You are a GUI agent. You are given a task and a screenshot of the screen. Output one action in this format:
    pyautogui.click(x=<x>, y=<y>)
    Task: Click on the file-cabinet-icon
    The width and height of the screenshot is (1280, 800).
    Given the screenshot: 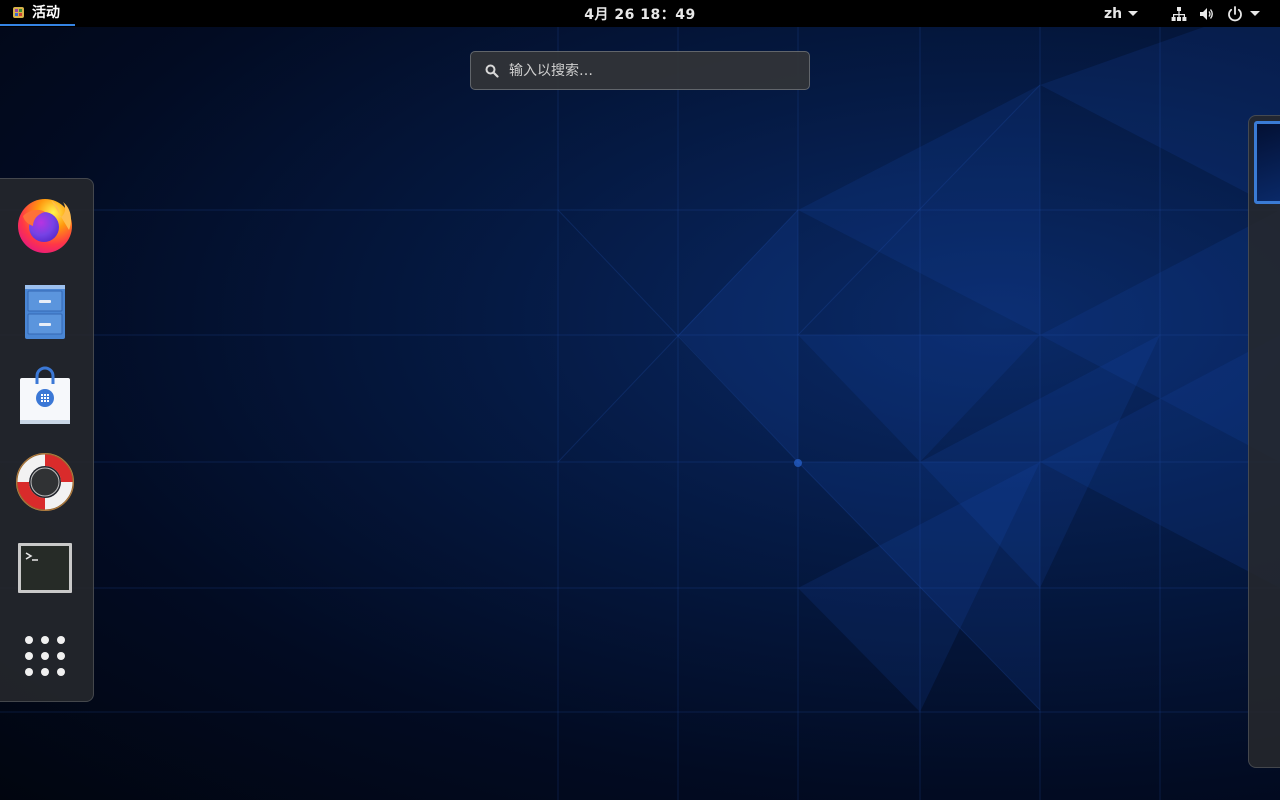 What is the action you would take?
    pyautogui.click(x=45, y=312)
    